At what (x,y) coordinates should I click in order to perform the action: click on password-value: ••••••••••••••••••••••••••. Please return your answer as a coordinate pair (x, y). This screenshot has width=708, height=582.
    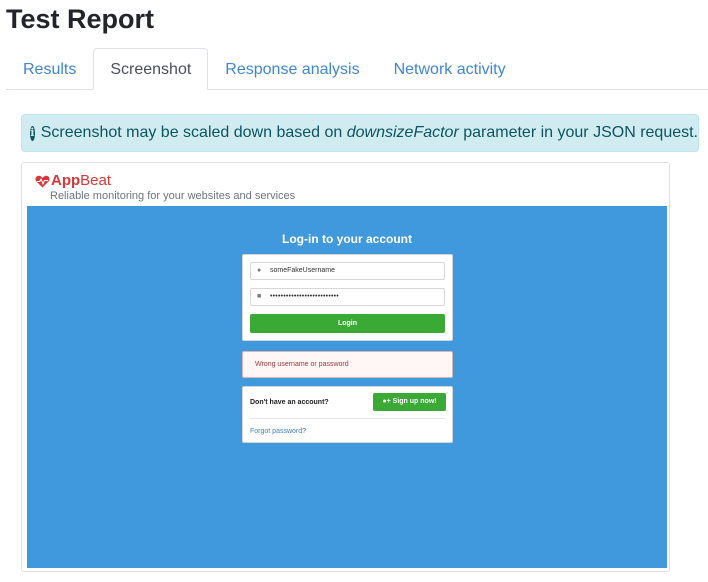
    Looking at the image, I should click on (304, 296).